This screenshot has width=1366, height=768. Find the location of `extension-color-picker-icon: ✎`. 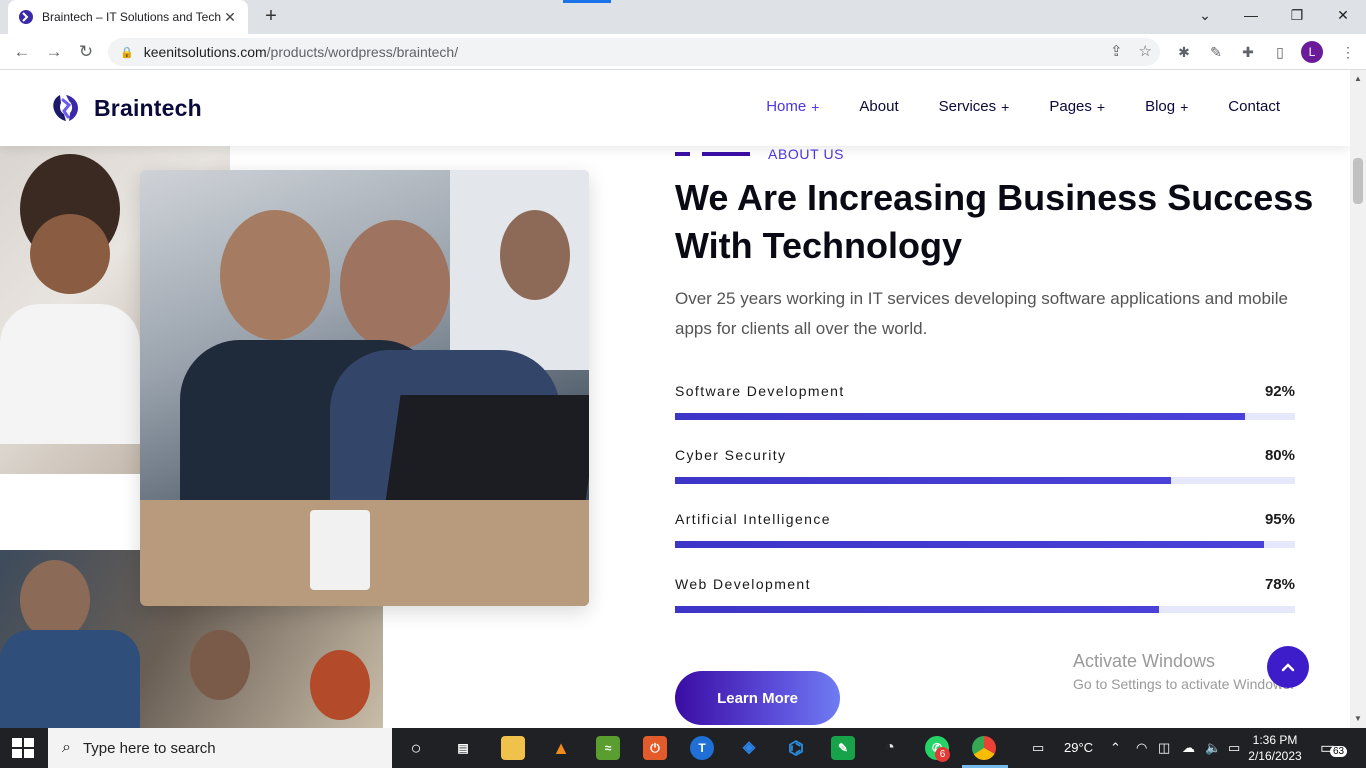

extension-color-picker-icon: ✎ is located at coordinates (1216, 52).